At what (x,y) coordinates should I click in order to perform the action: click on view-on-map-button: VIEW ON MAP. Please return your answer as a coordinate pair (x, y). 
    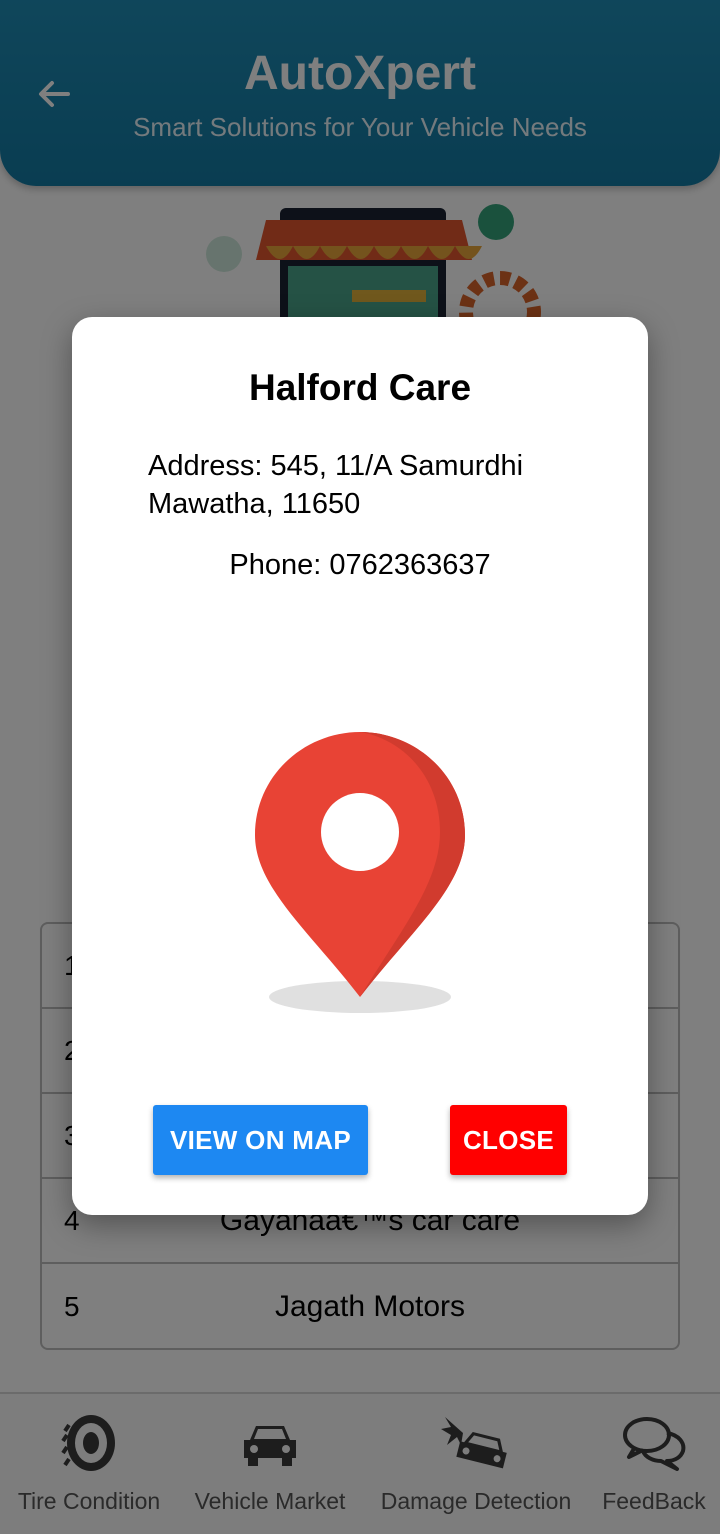
    Looking at the image, I should click on (260, 1140).